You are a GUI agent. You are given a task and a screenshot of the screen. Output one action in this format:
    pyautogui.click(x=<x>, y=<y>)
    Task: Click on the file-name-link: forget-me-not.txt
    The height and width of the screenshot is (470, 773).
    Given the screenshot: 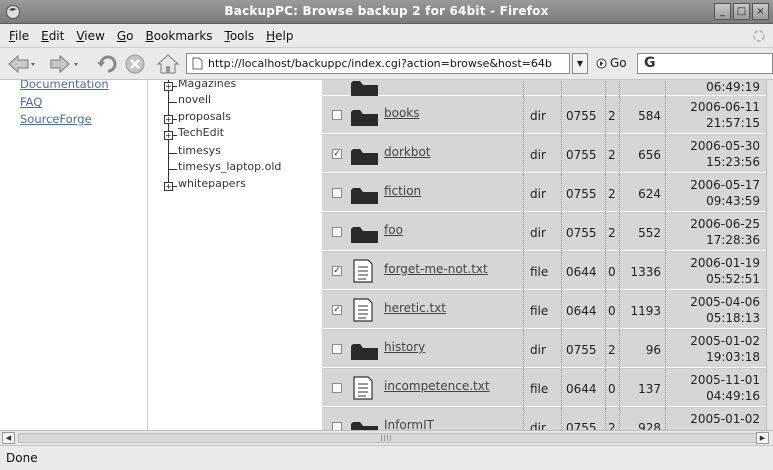 What is the action you would take?
    pyautogui.click(x=436, y=269)
    